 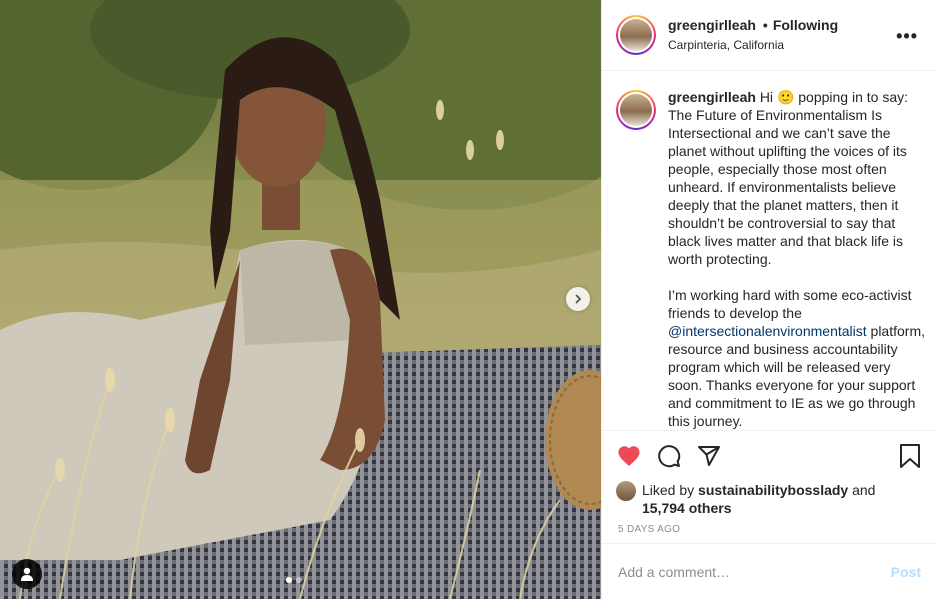 I want to click on caption-username: greengirlleah, so click(x=712, y=97).